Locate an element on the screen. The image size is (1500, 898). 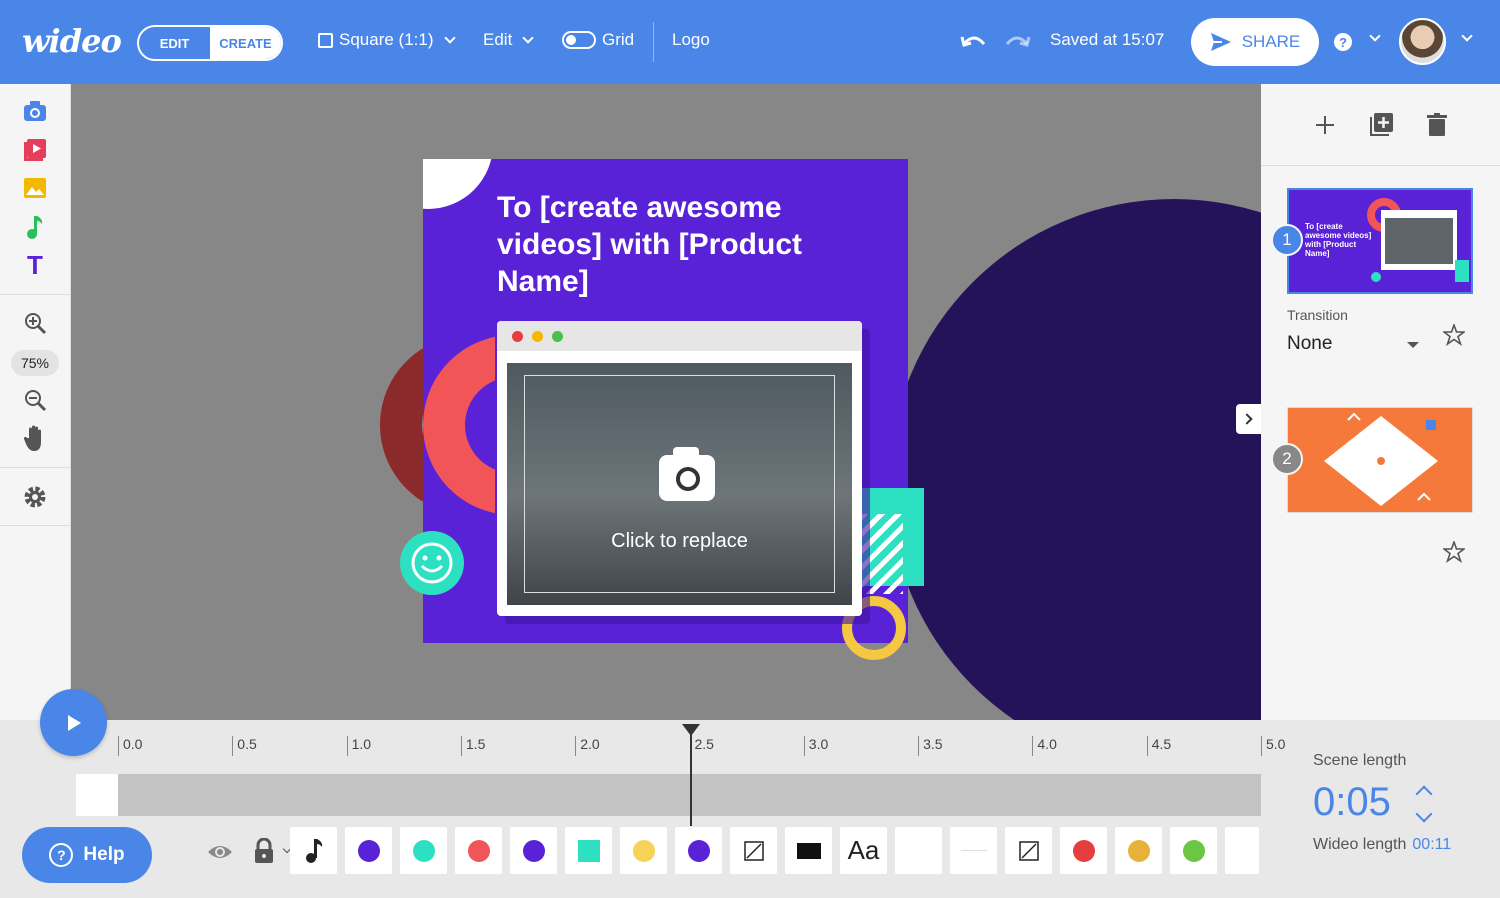
image-icon is located at coordinates (35, 188).